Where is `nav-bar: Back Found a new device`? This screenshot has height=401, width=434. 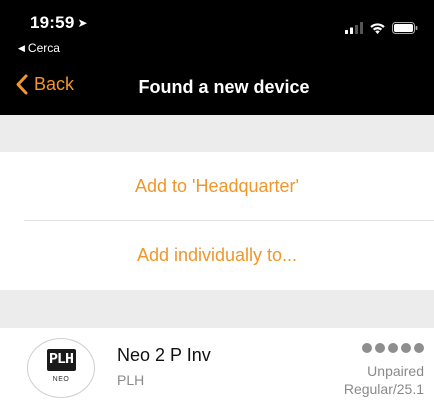
nav-bar: Back Found a new device is located at coordinates (217, 88).